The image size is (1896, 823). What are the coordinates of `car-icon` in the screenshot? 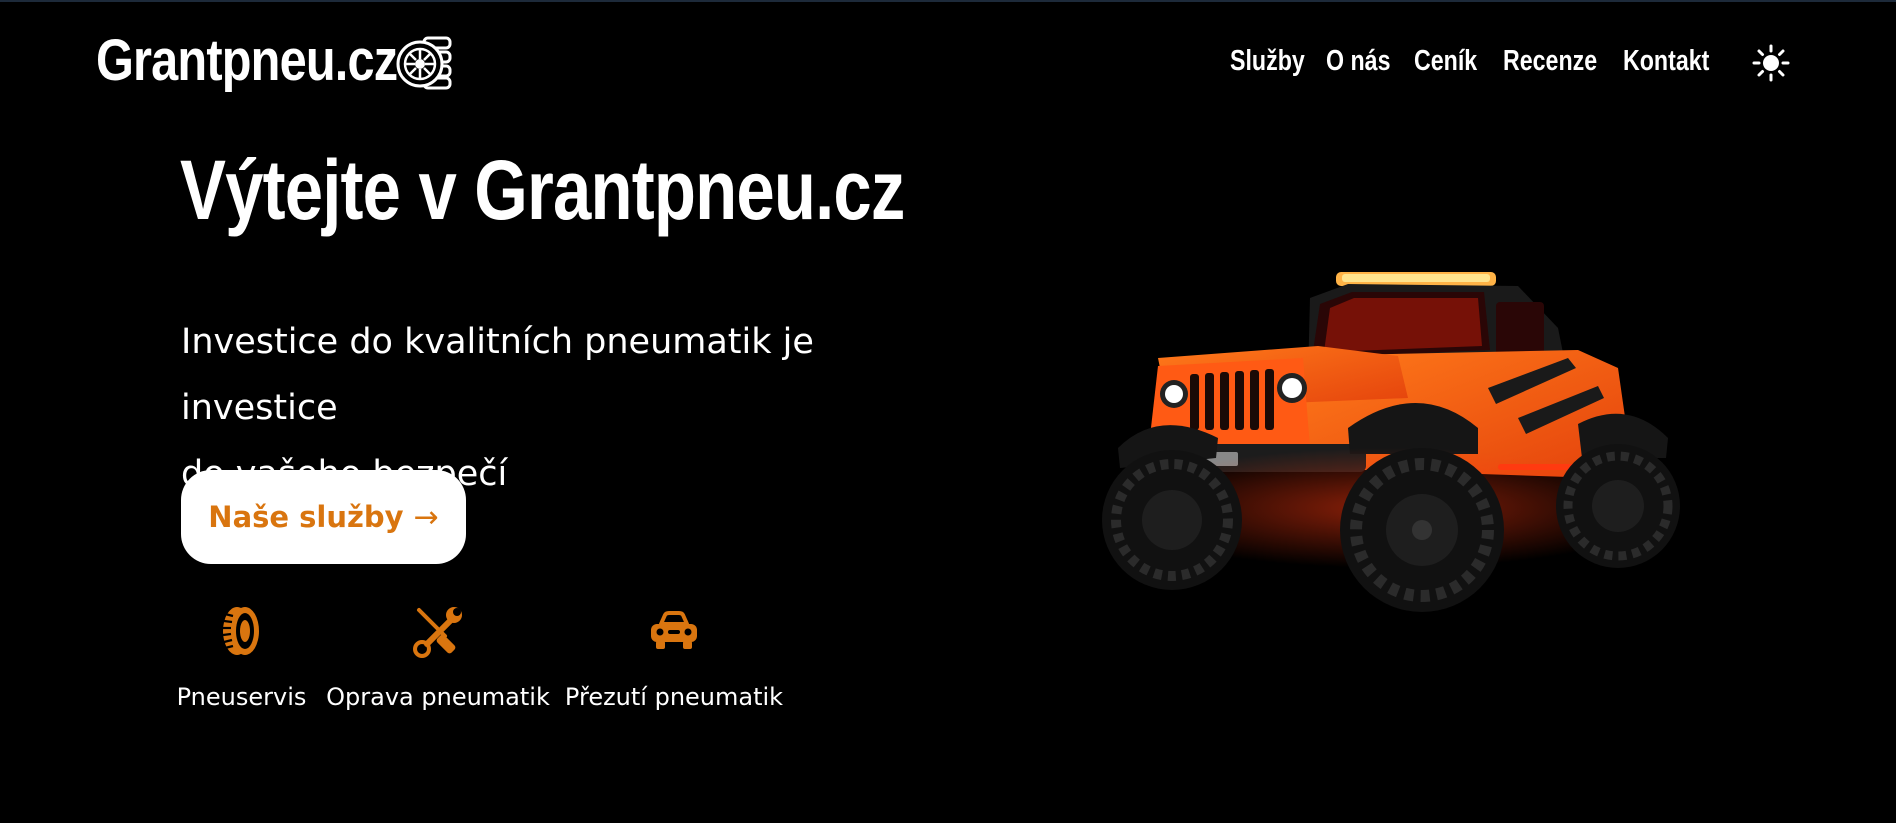 It's located at (674, 630).